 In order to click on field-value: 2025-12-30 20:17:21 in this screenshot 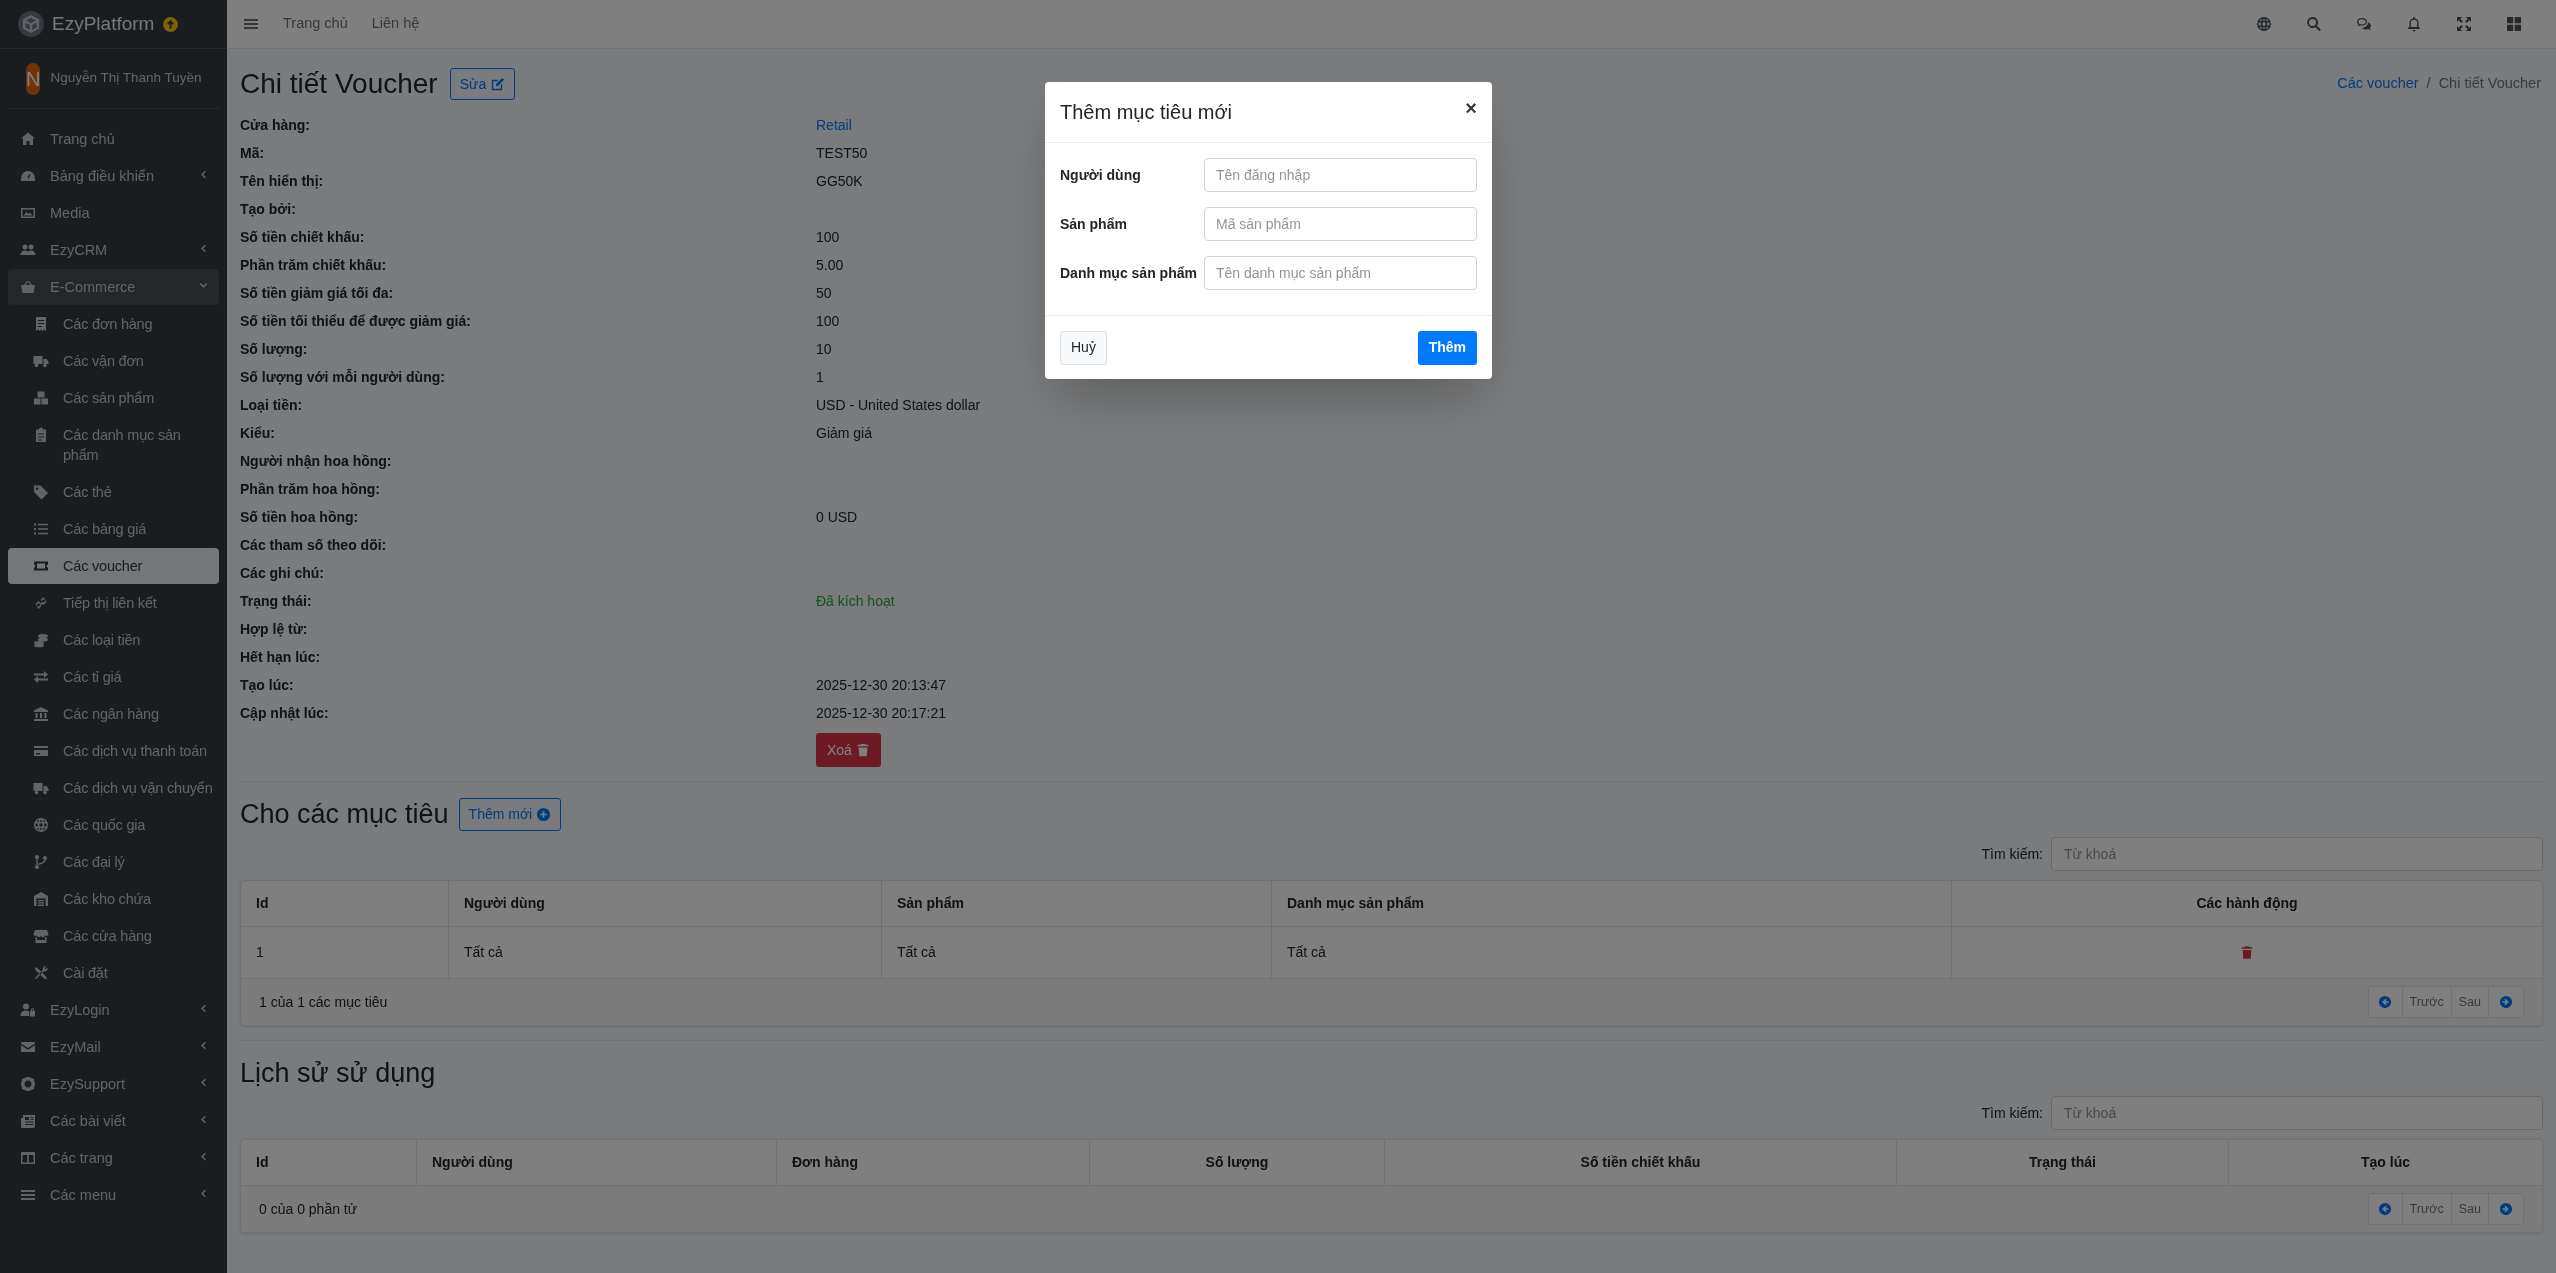, I will do `click(881, 713)`.